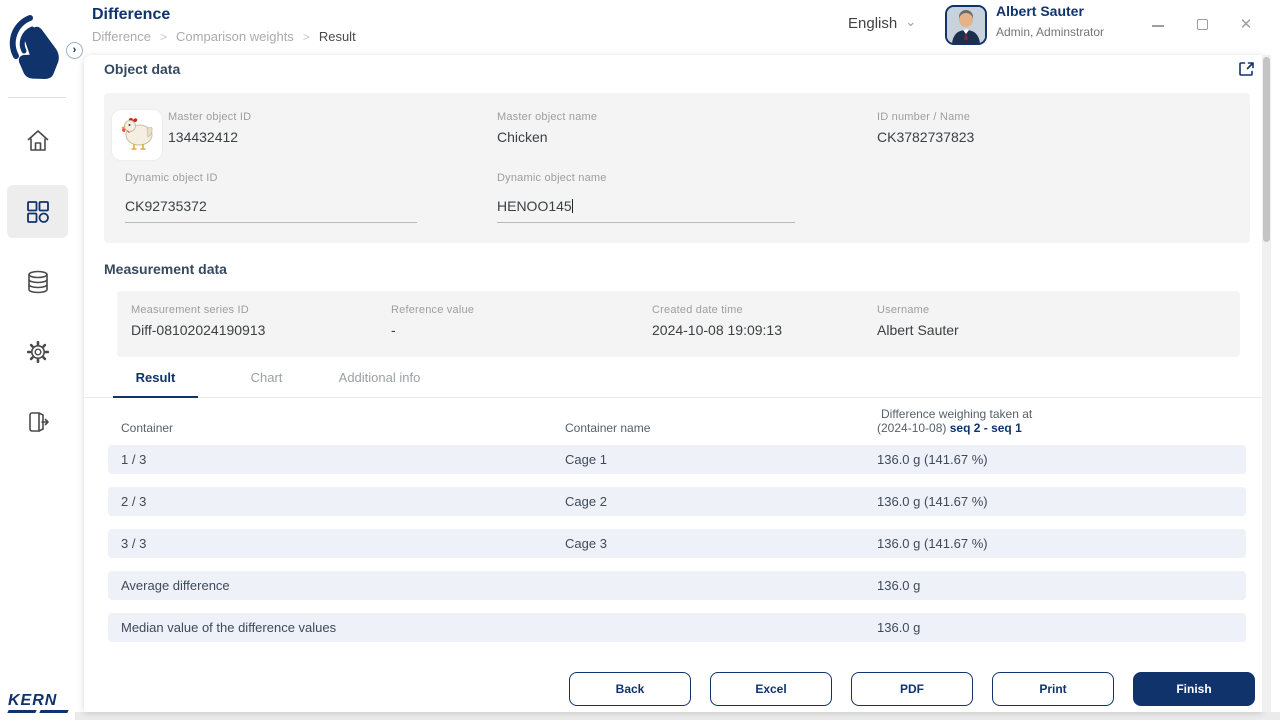 This screenshot has height=720, width=1280. What do you see at coordinates (1053, 689) in the screenshot?
I see `print-button: Print` at bounding box center [1053, 689].